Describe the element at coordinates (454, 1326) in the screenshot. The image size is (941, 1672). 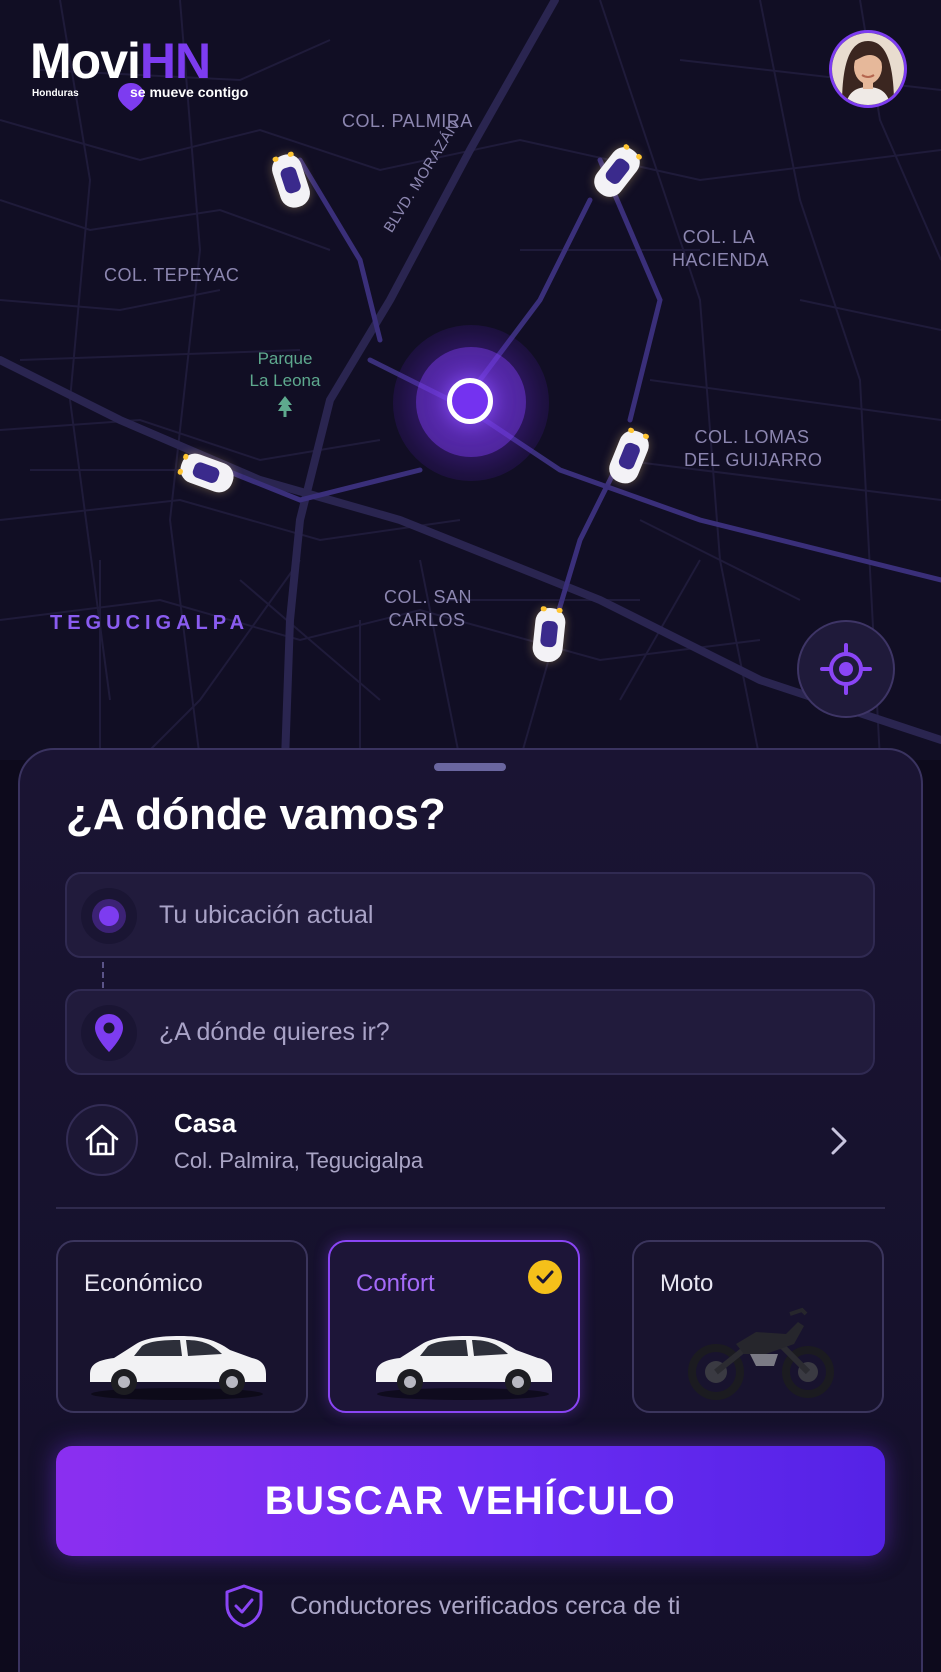
I see `vehicle-option-confort: Confort` at that location.